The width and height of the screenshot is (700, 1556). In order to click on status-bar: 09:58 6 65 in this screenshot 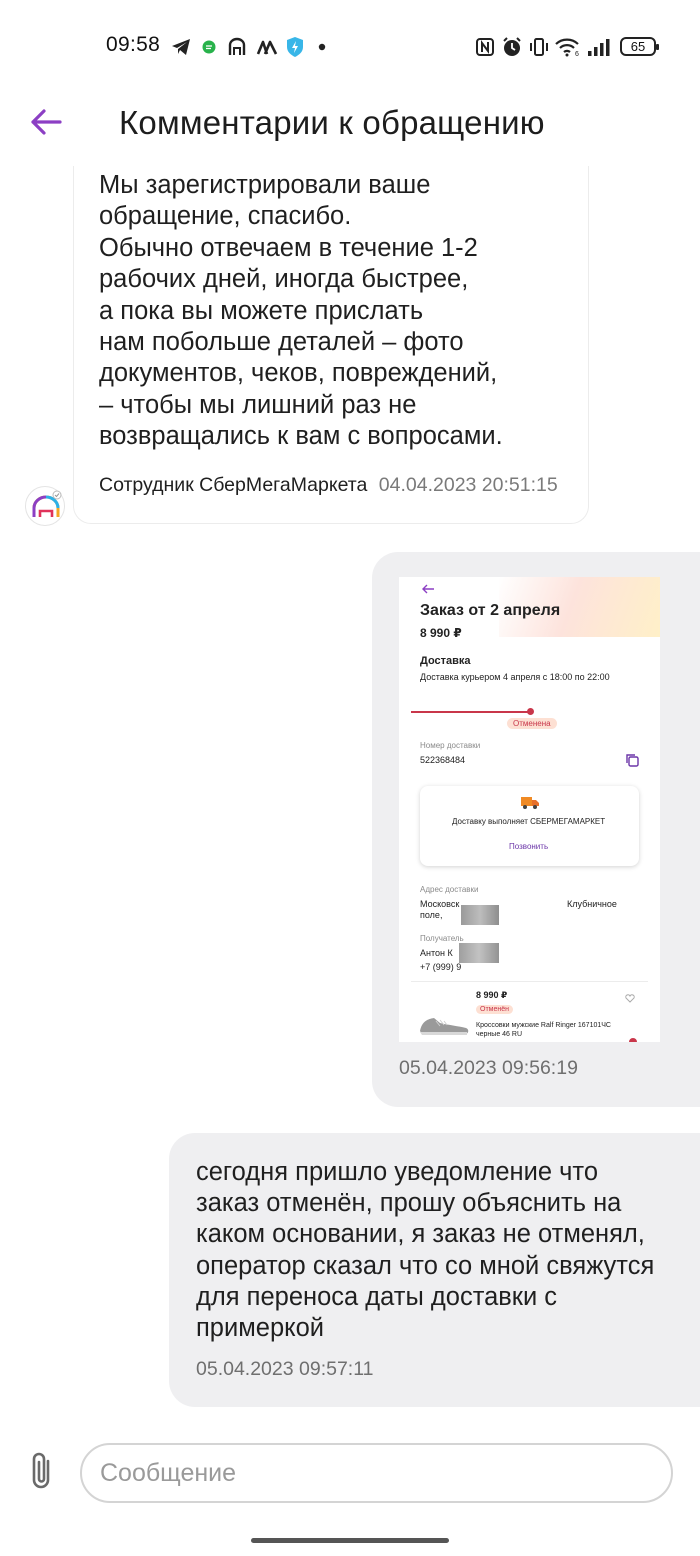, I will do `click(350, 48)`.